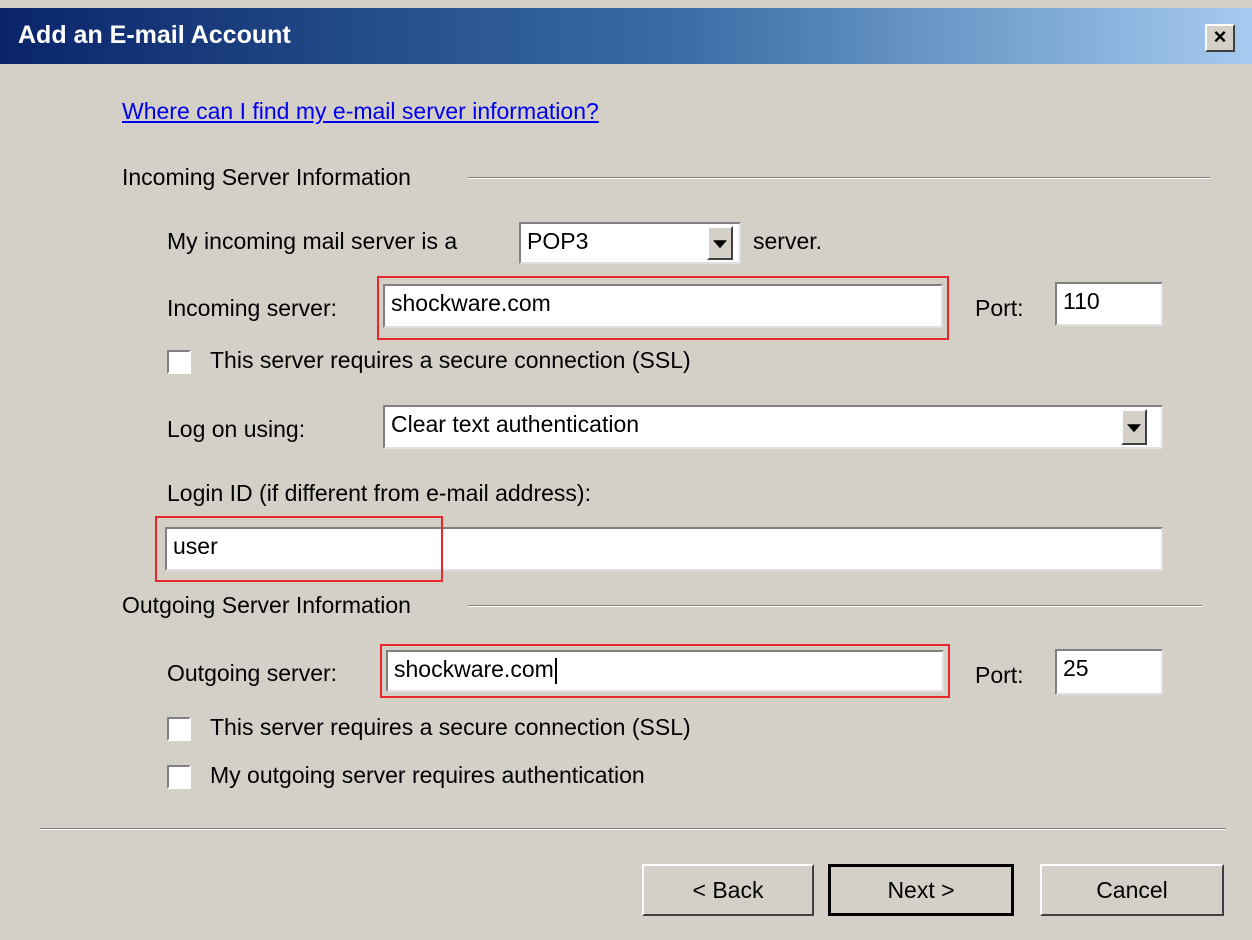  I want to click on logon-method-dropdown: Clear text authentication, so click(773, 427).